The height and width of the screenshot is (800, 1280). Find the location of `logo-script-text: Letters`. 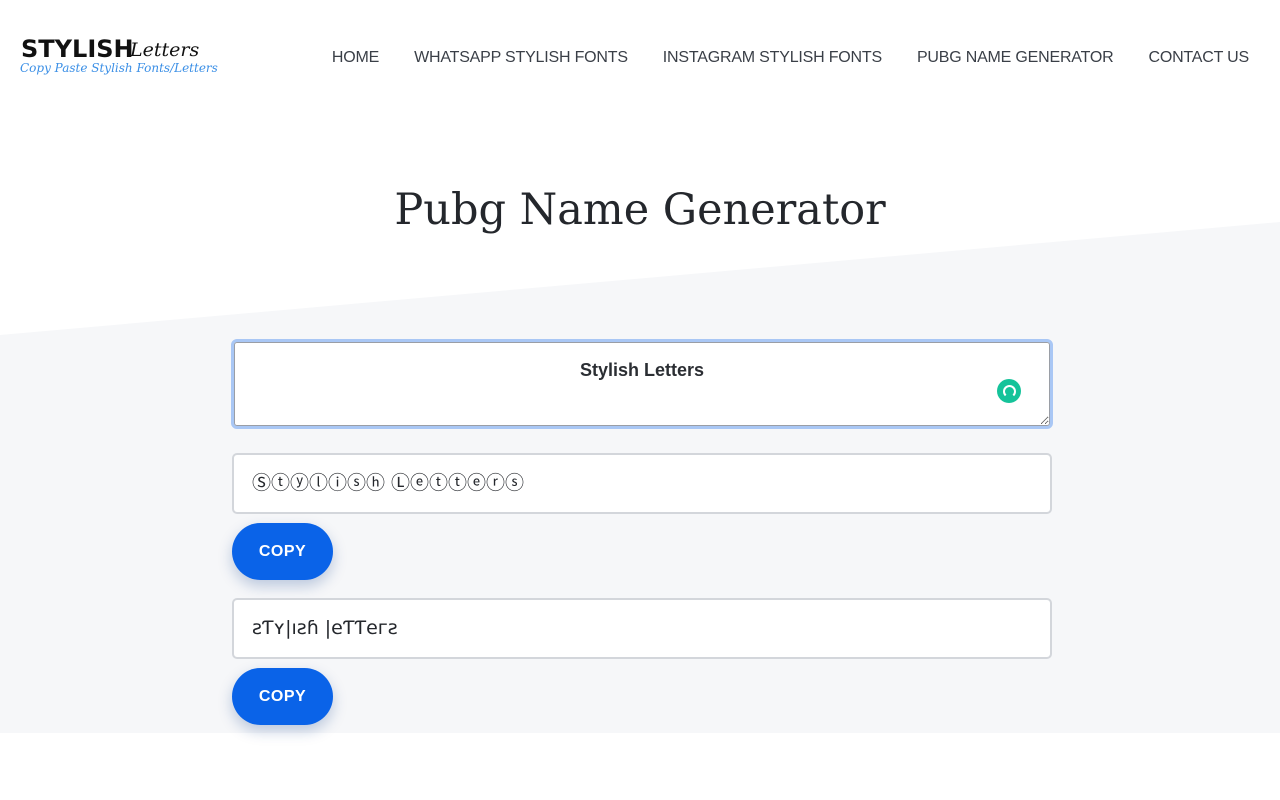

logo-script-text: Letters is located at coordinates (165, 50).